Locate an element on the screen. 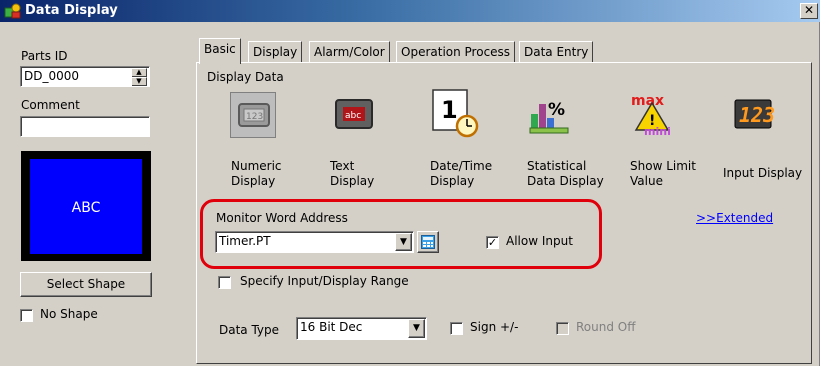 The height and width of the screenshot is (366, 820). shape-preview: ABC is located at coordinates (86, 206).